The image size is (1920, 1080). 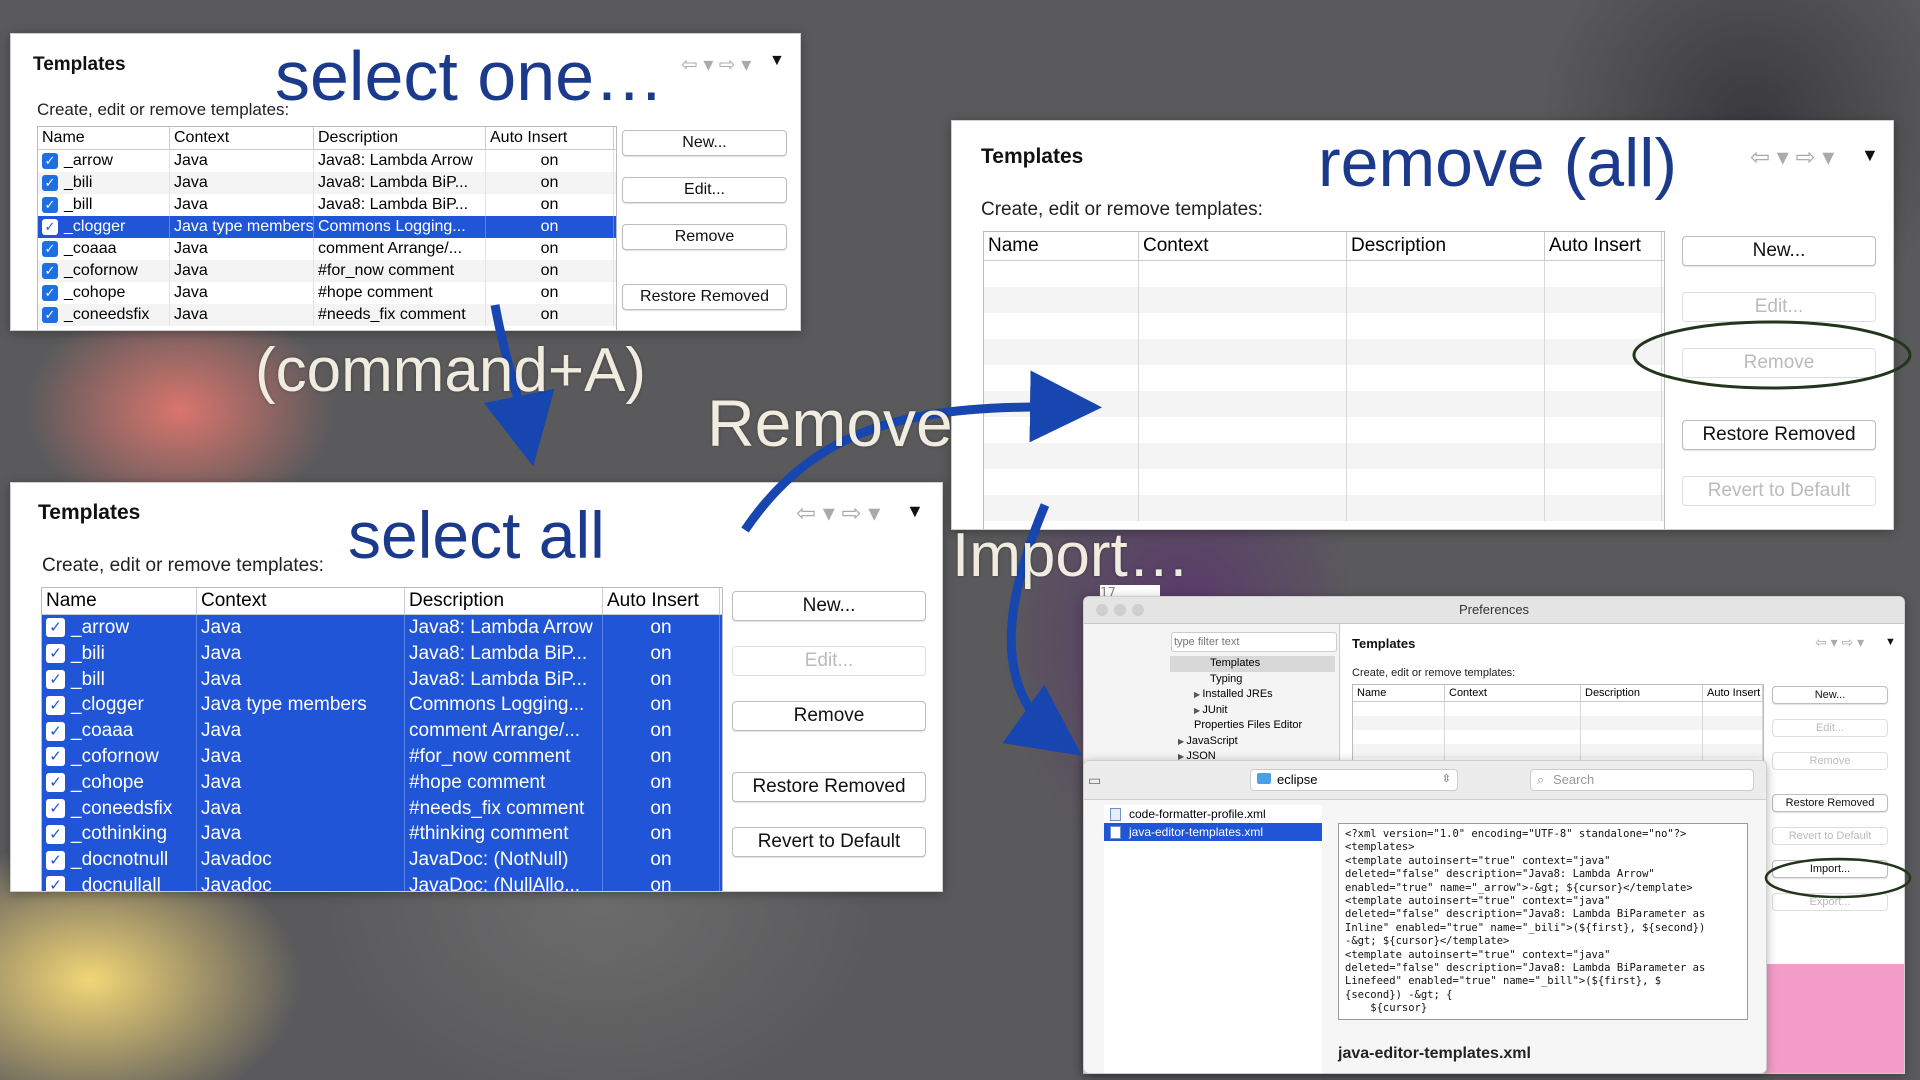 What do you see at coordinates (1252, 742) in the screenshot?
I see `tree-item: ▶ JavaScript` at bounding box center [1252, 742].